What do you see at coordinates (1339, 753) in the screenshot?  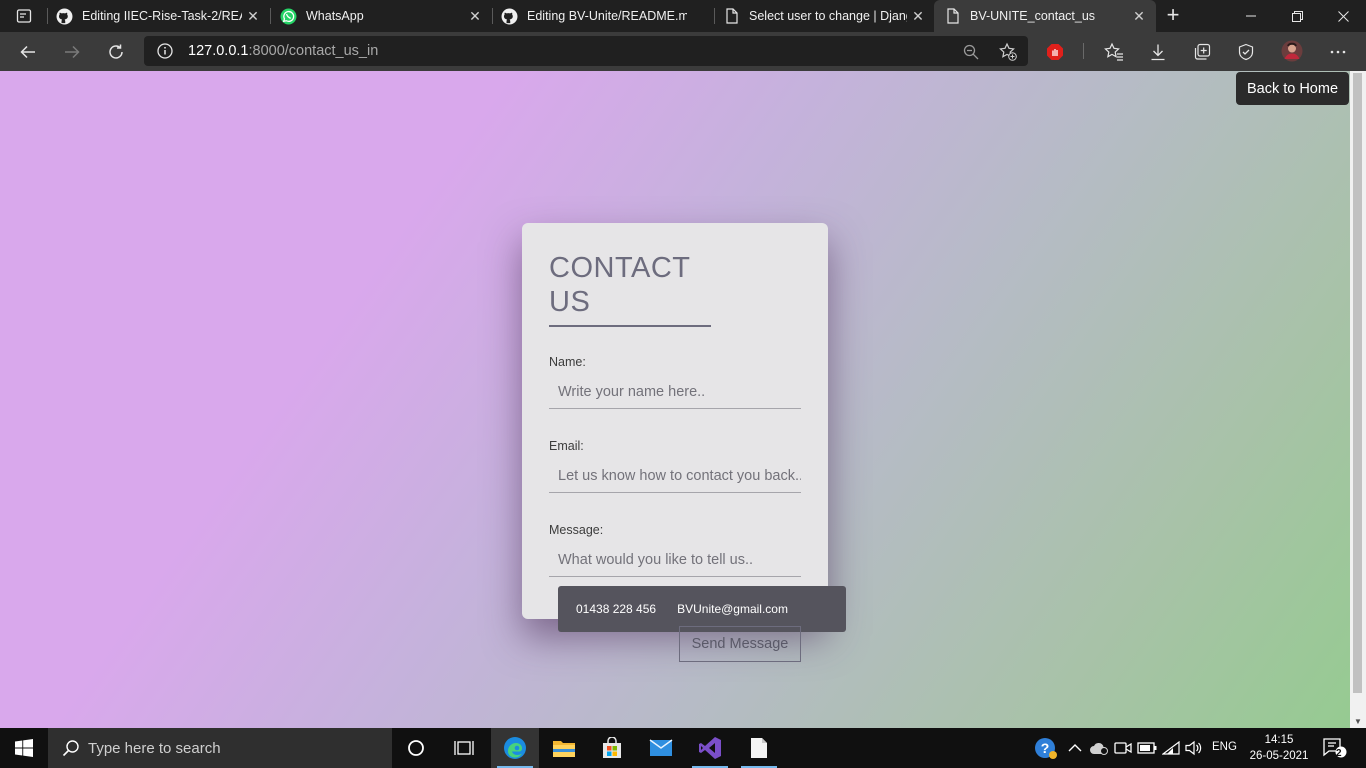 I see `notification-count: 2` at bounding box center [1339, 753].